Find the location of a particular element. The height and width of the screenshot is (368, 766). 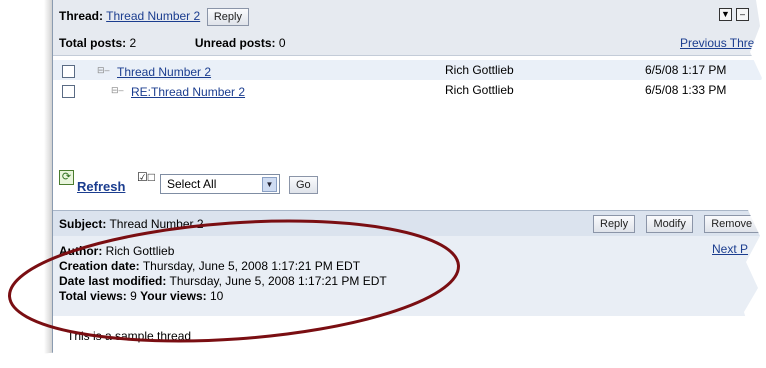

torn-bottom-edge is located at coordinates (383, 358).